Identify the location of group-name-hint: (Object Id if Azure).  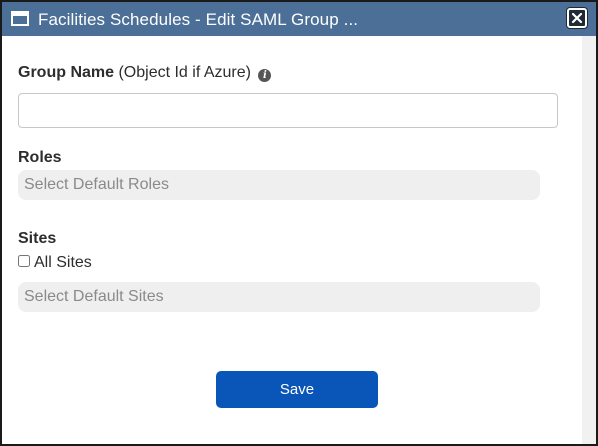
(184, 72).